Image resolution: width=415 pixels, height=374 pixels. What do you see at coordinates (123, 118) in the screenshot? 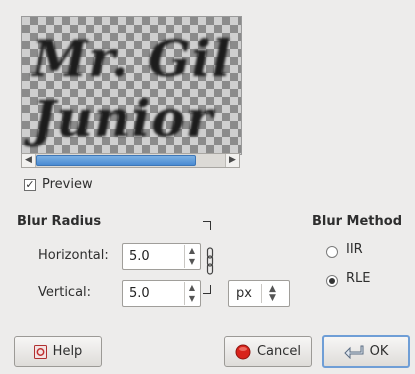
I see `preview-text-line2: Junior` at bounding box center [123, 118].